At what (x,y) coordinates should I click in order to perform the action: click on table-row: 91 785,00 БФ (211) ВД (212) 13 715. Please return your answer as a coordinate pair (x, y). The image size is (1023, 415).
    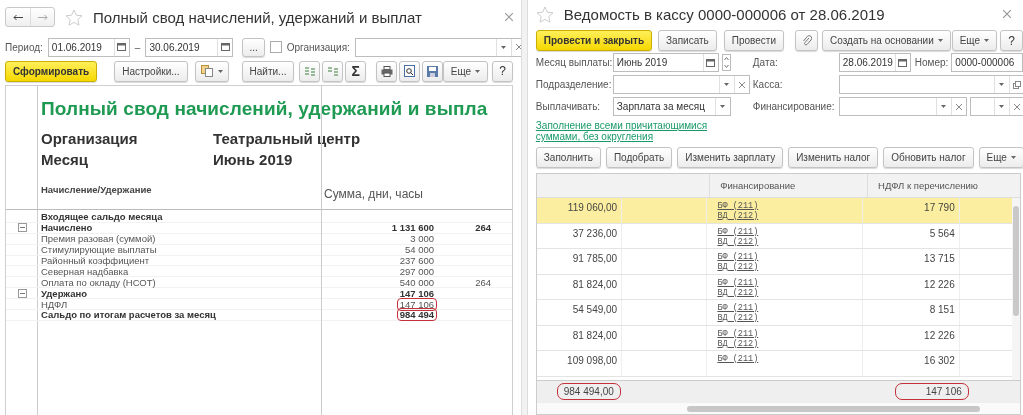
    Looking at the image, I should click on (774, 262).